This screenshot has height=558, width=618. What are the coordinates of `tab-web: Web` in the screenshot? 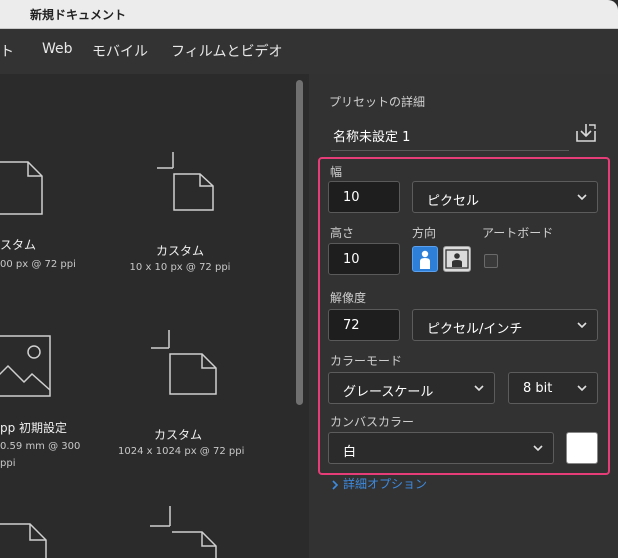 It's located at (57, 49).